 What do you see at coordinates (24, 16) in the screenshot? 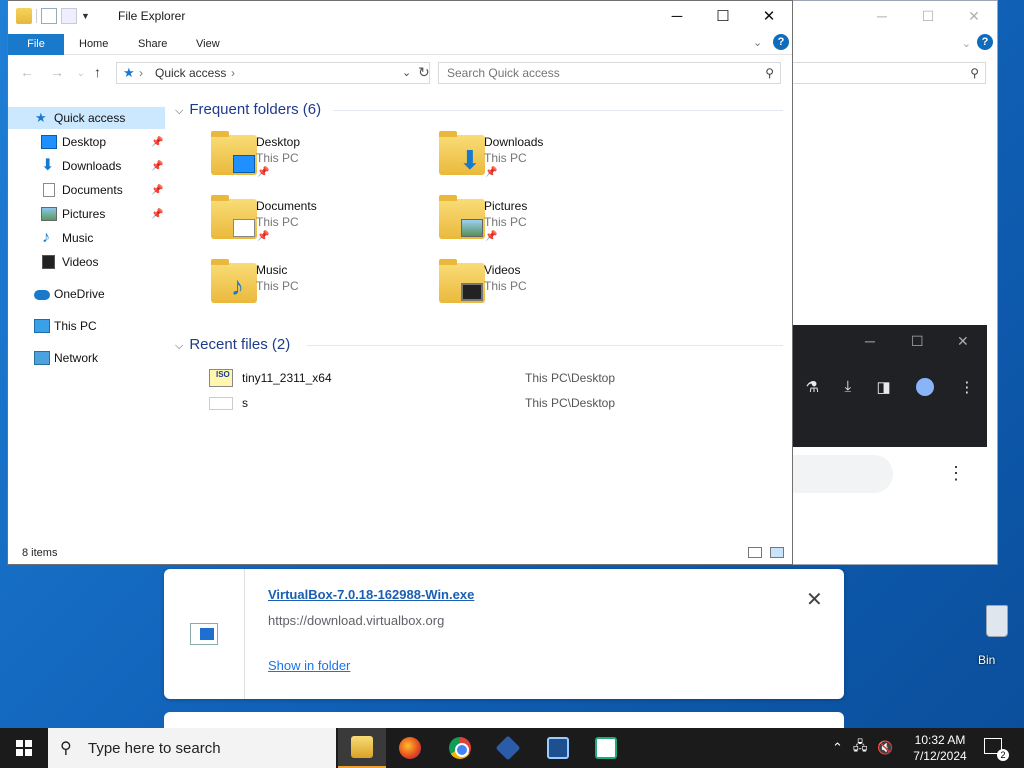
I see `explorer-folder-icon` at bounding box center [24, 16].